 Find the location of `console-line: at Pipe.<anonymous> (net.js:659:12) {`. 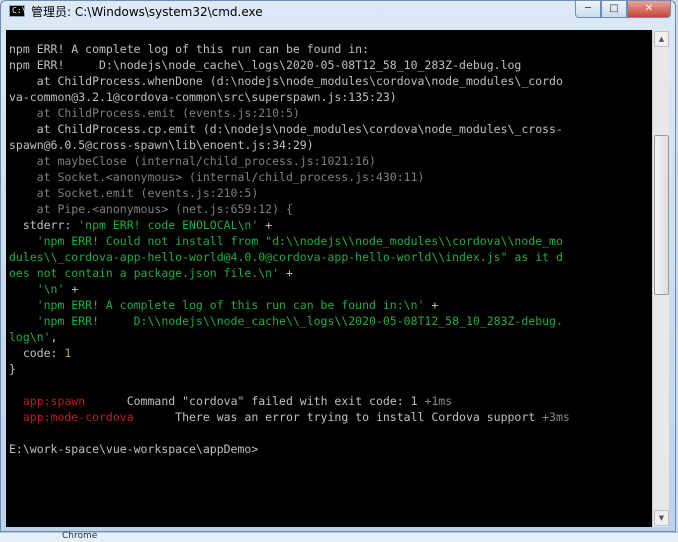

console-line: at Pipe.<anonymous> (net.js:659:12) { is located at coordinates (151, 209).